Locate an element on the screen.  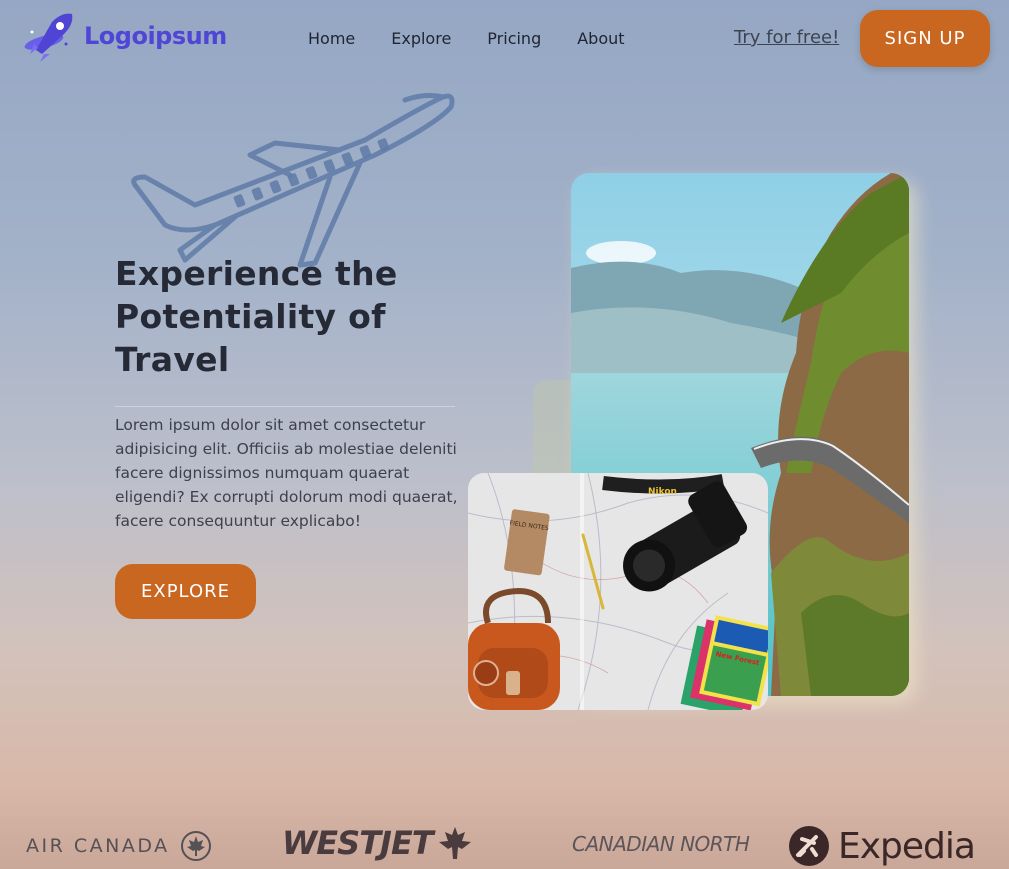
partner-name: WESTJET is located at coordinates (358, 843).